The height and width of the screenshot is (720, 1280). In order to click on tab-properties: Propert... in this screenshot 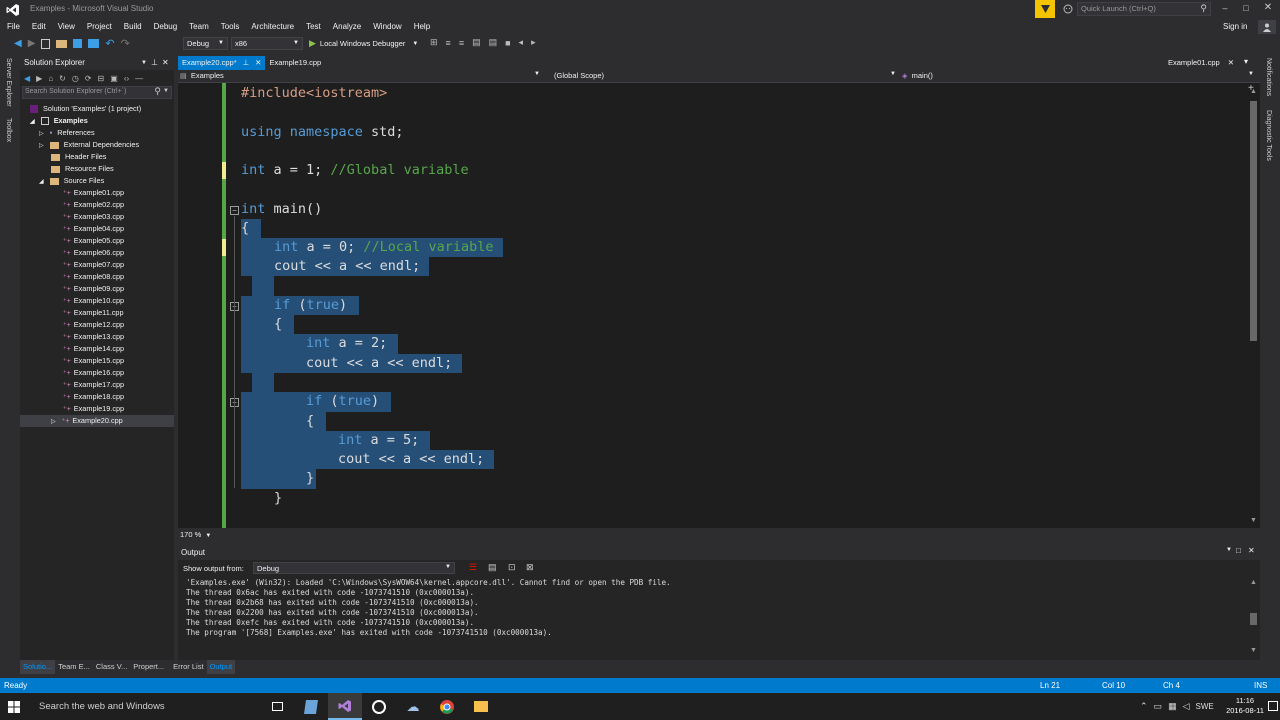, I will do `click(148, 667)`.